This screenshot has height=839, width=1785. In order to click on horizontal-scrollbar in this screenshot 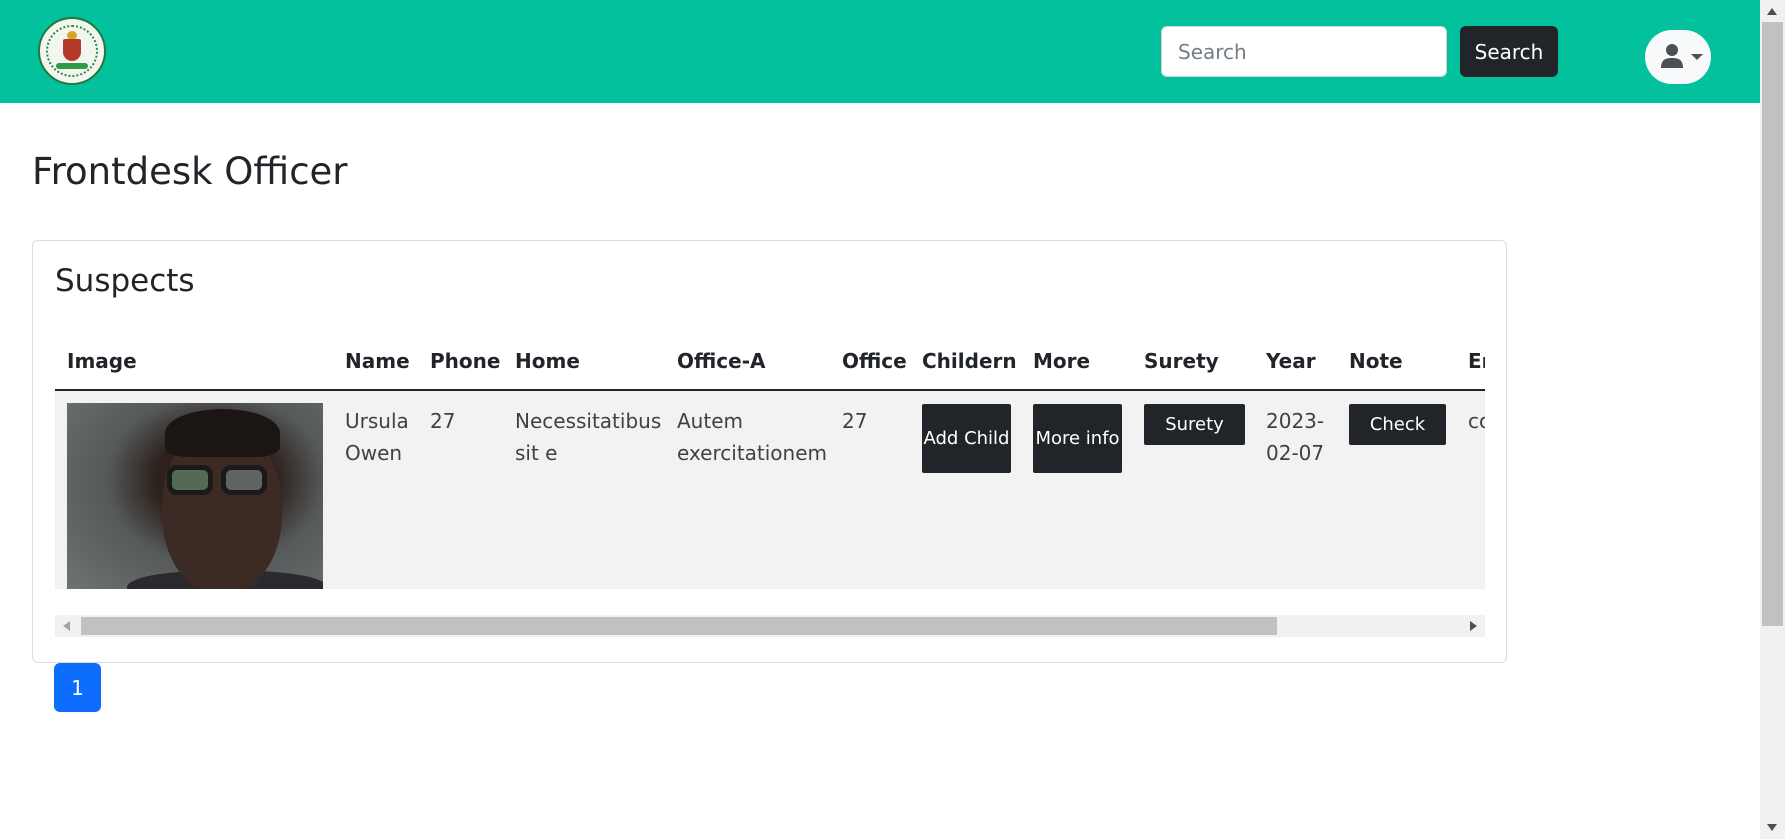, I will do `click(770, 626)`.